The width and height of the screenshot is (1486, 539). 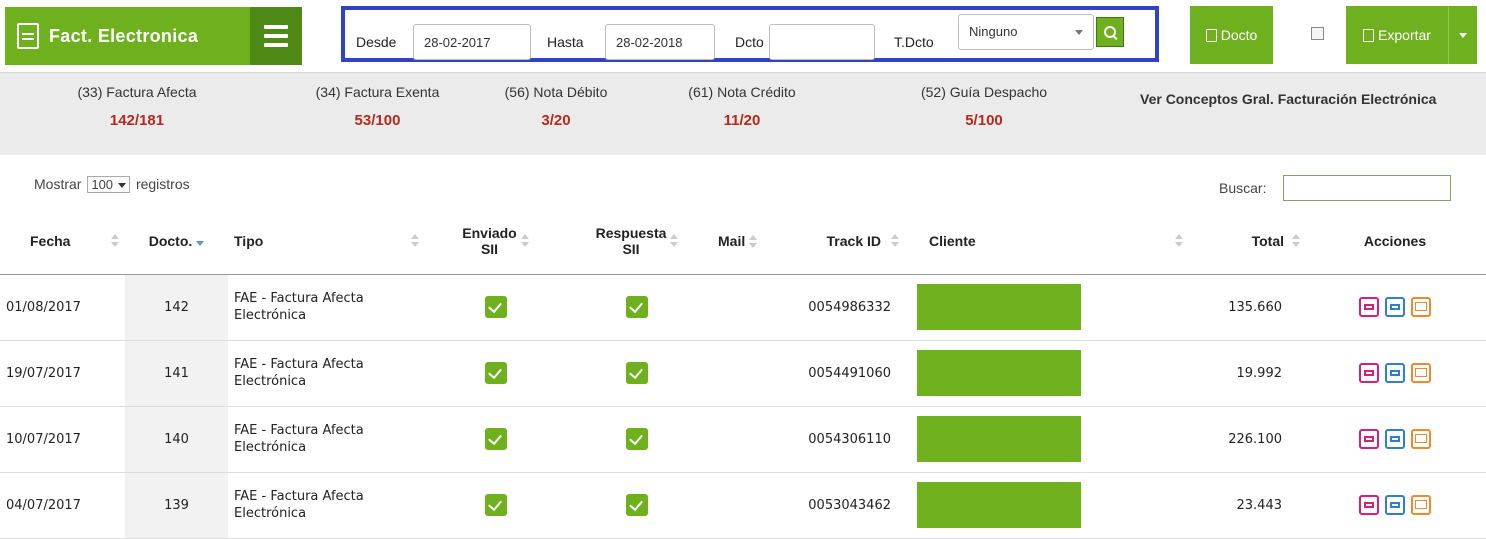 What do you see at coordinates (328, 241) in the screenshot?
I see `col-tipo: Tipo` at bounding box center [328, 241].